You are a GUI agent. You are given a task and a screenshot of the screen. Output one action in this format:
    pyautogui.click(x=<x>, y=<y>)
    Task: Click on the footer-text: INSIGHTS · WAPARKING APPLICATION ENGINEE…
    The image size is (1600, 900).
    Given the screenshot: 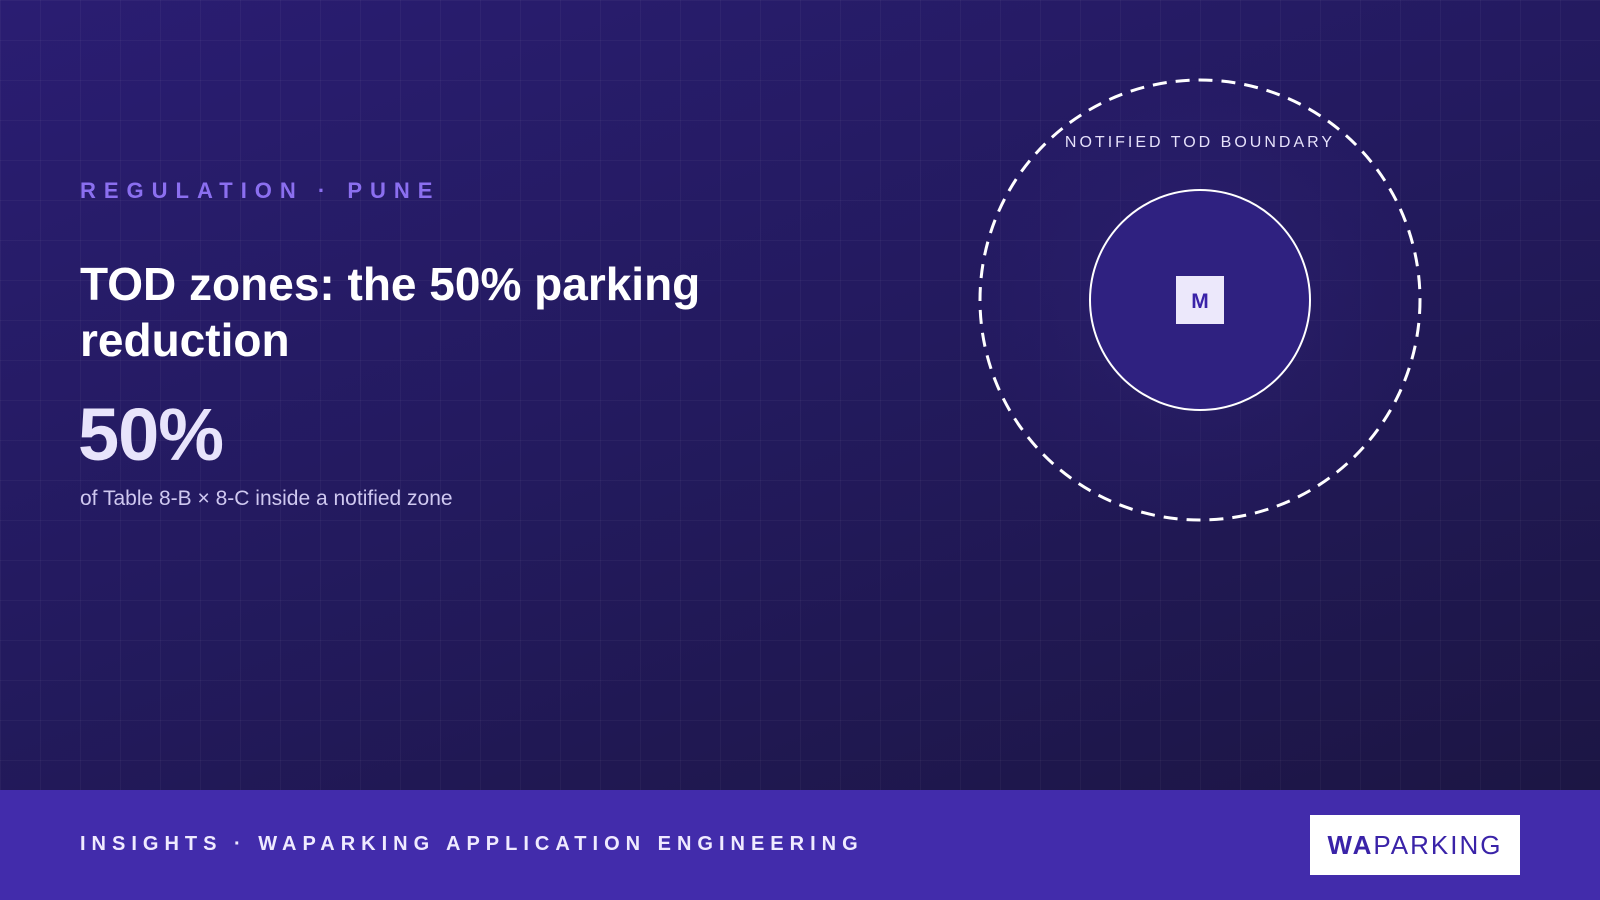 What is the action you would take?
    pyautogui.click(x=472, y=844)
    